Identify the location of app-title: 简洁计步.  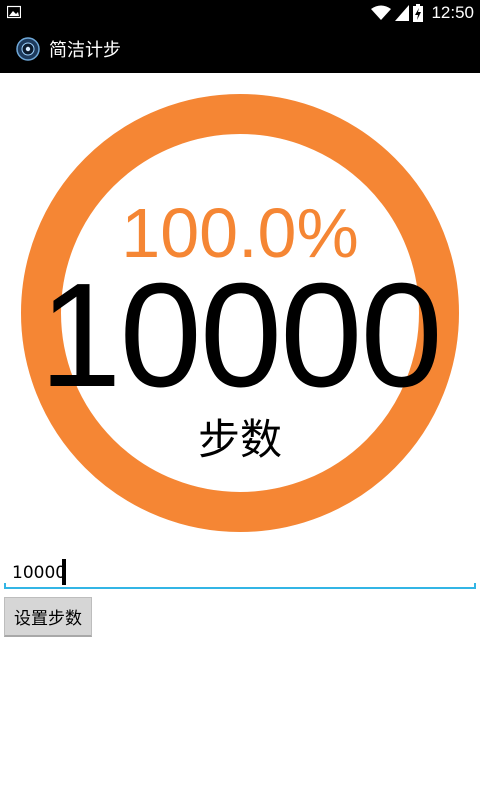
(85, 50).